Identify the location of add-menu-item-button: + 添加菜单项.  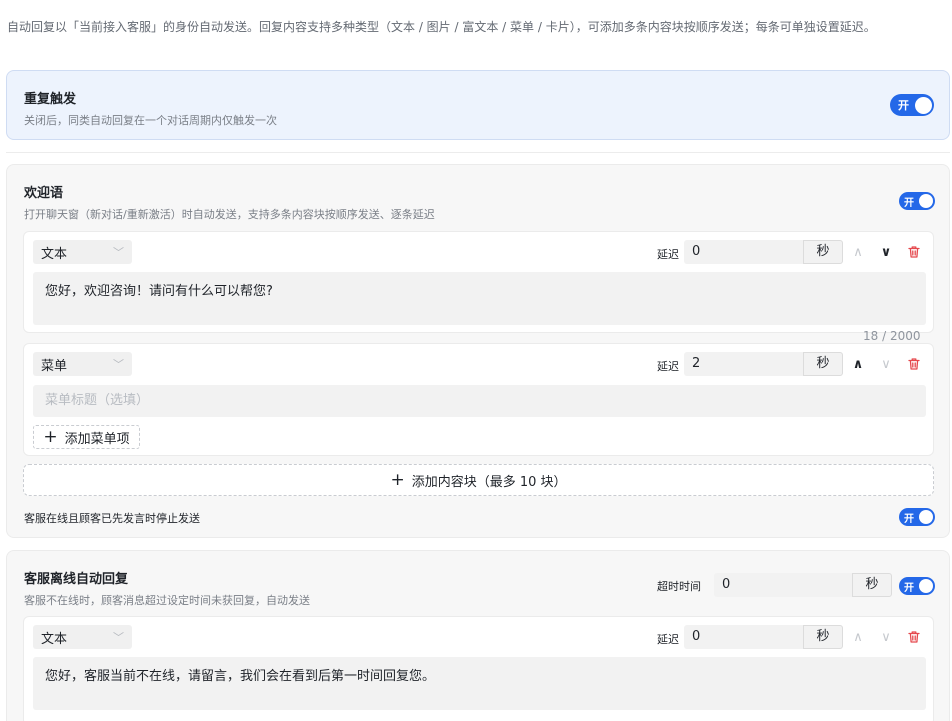
(86, 437).